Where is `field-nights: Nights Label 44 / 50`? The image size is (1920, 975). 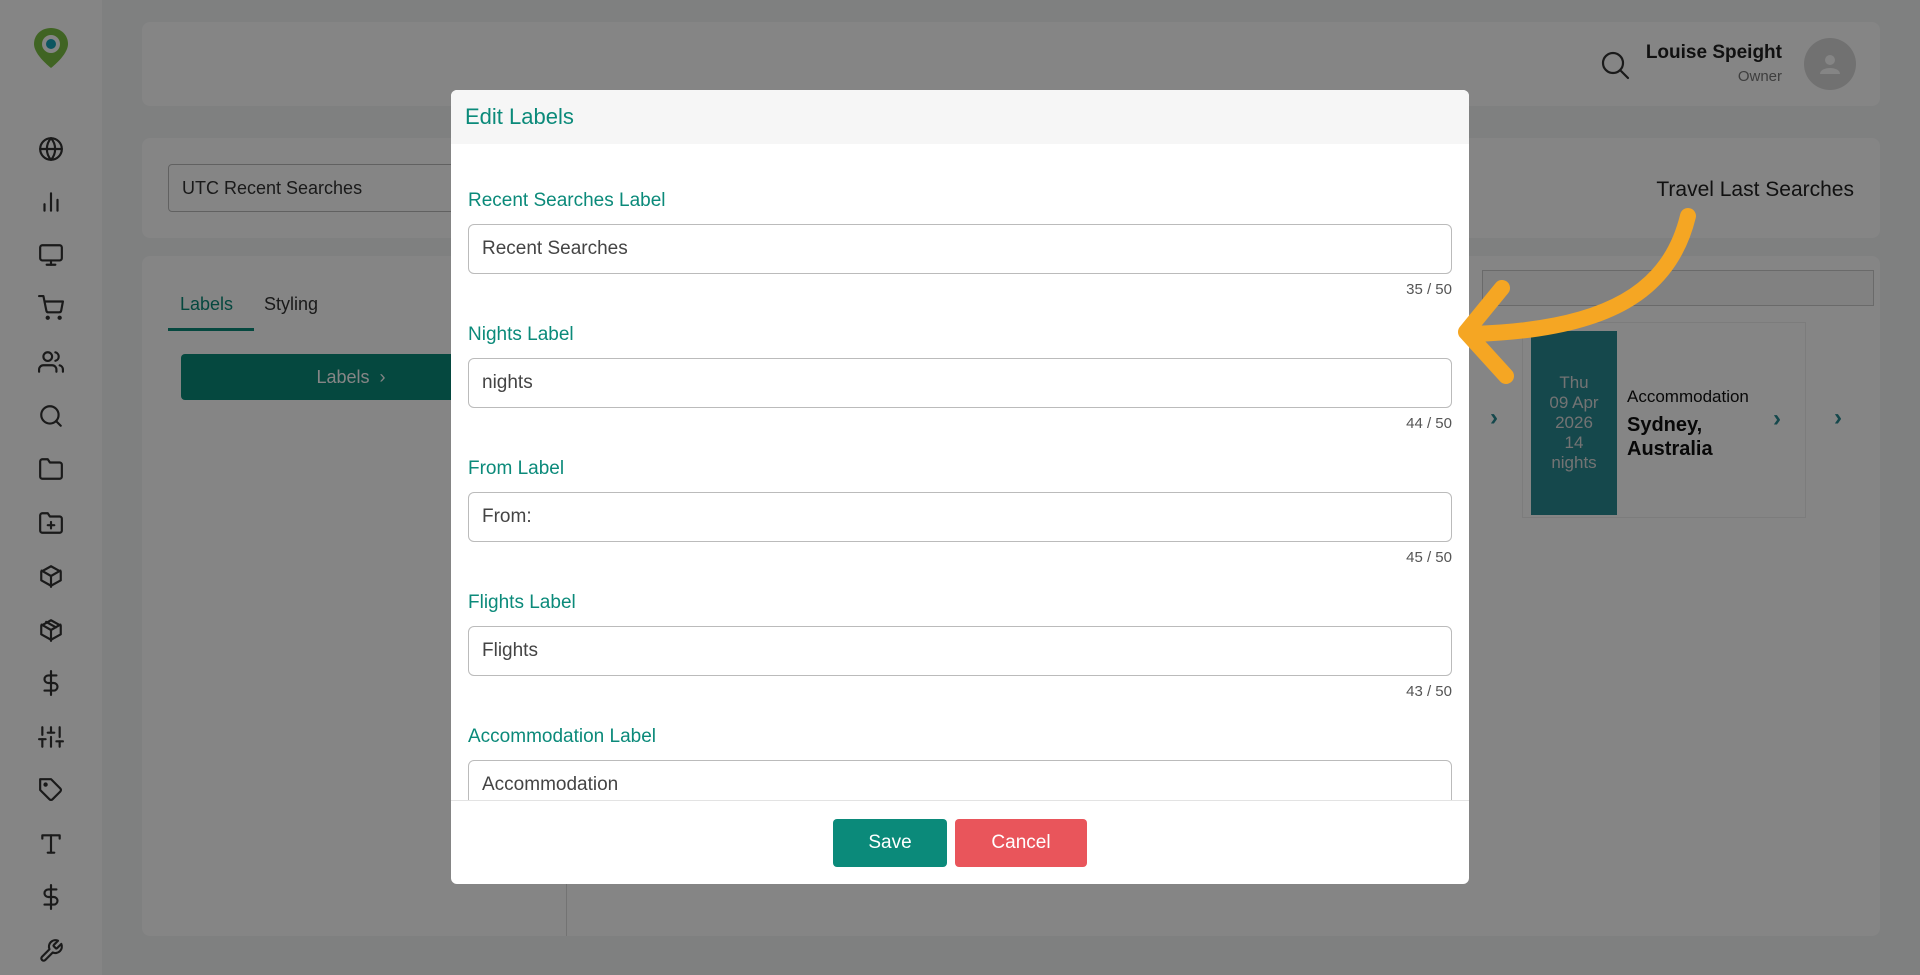
field-nights: Nights Label 44 / 50 is located at coordinates (960, 378).